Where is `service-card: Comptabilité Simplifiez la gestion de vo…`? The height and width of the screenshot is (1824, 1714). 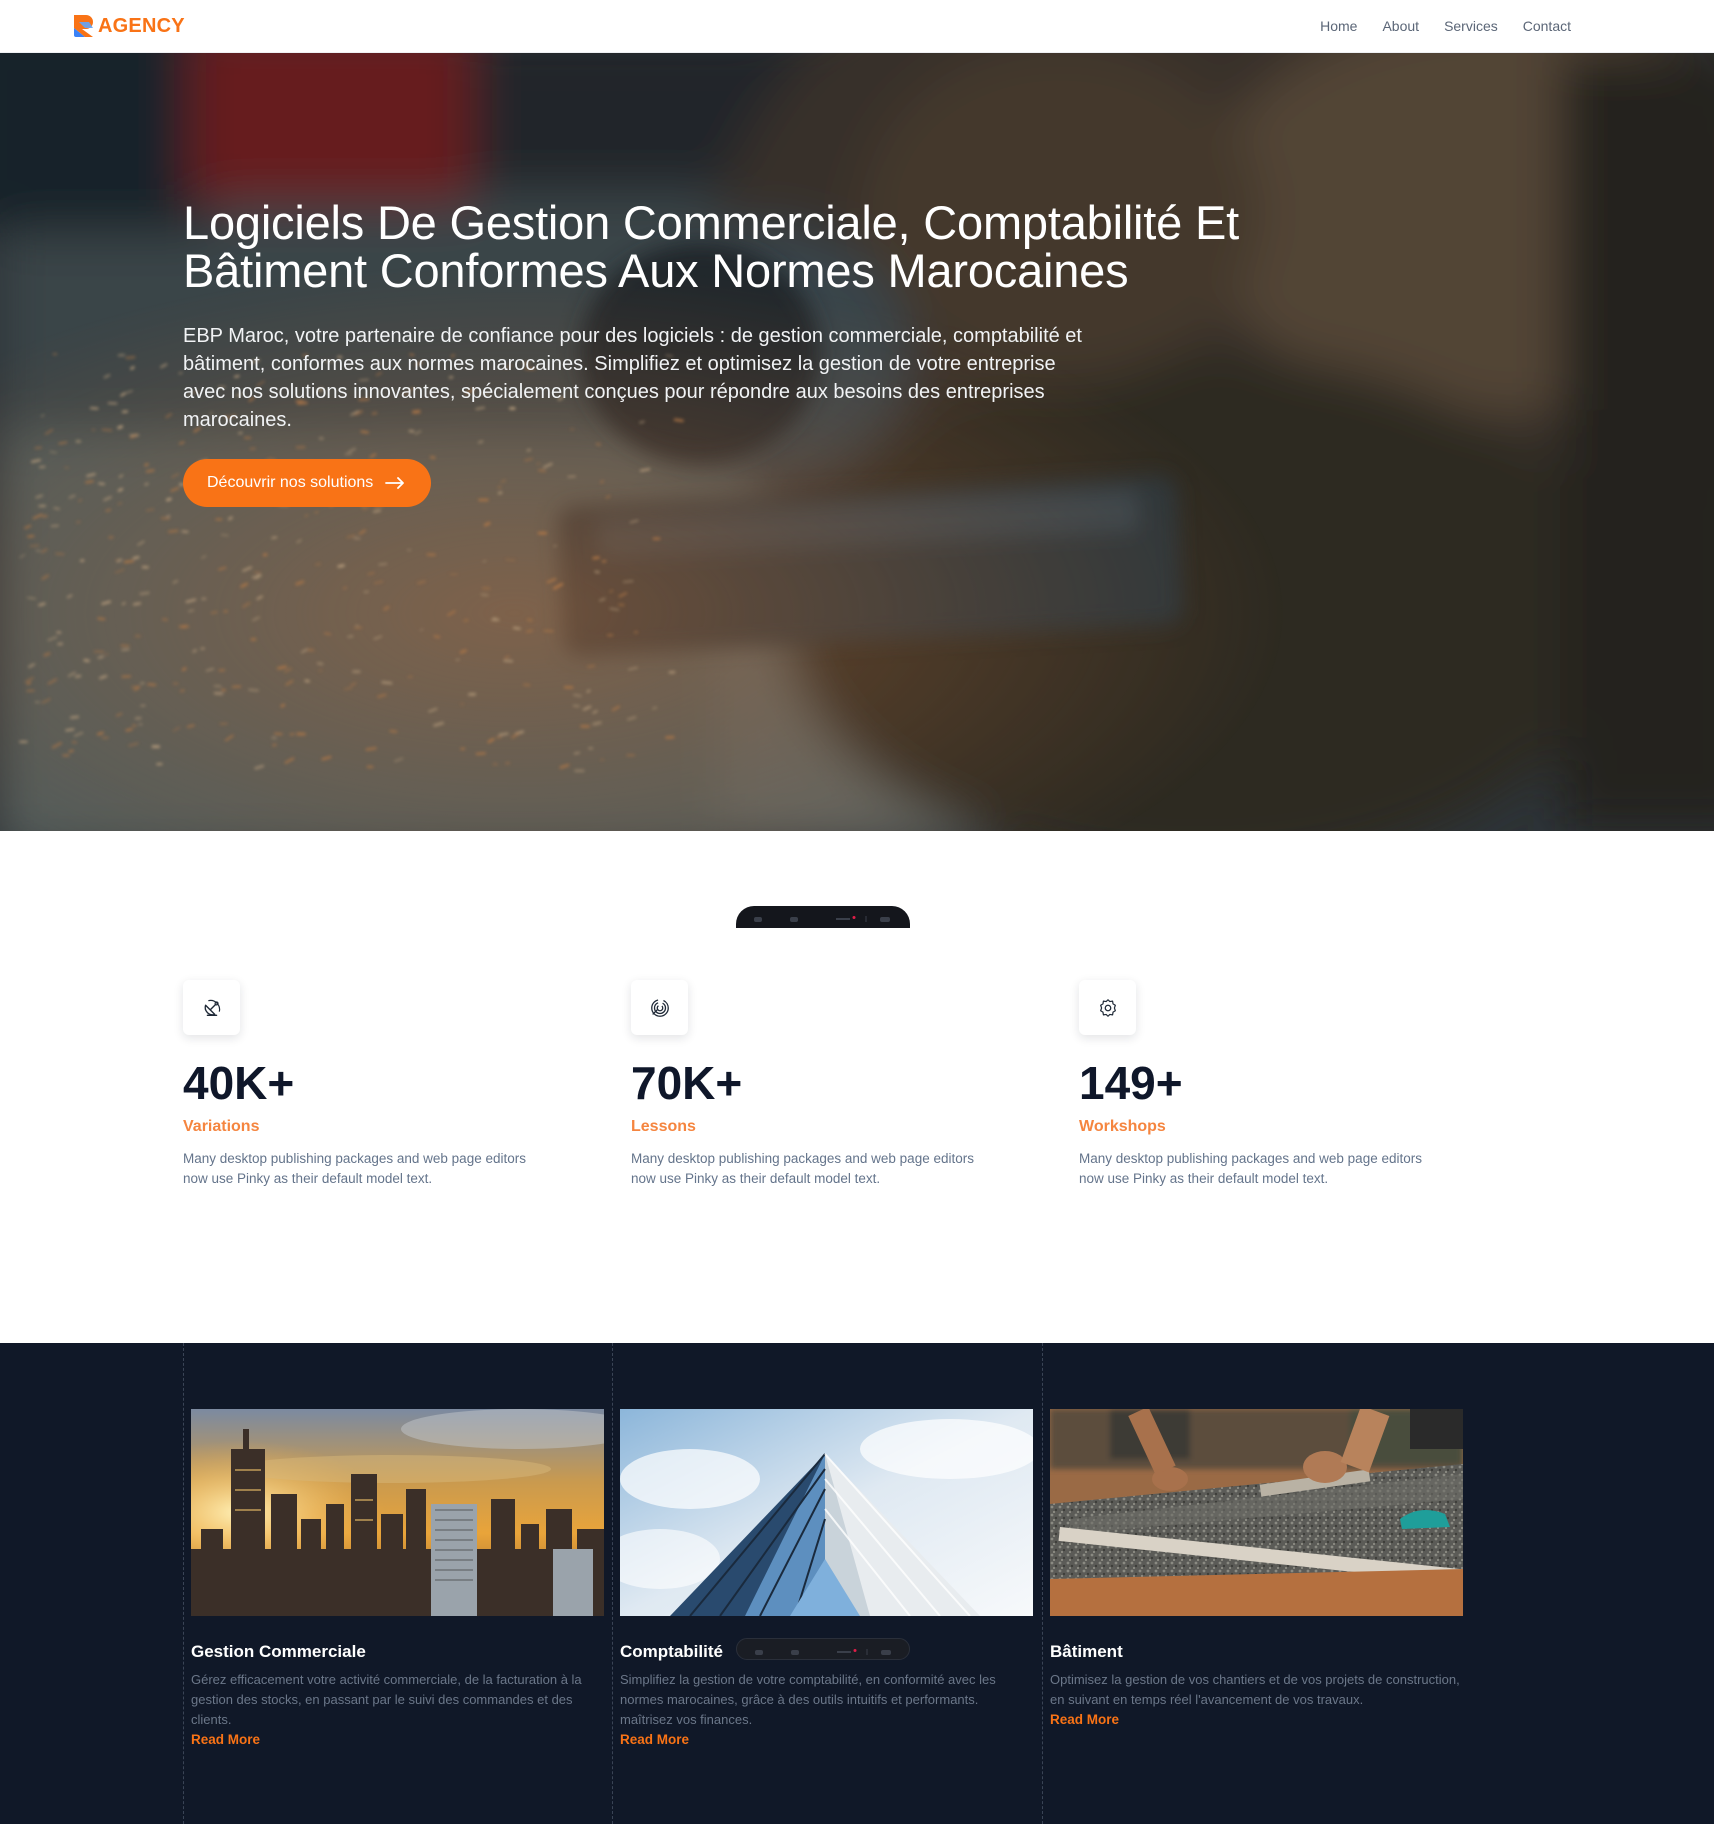 service-card: Comptabilité Simplifiez la gestion de vo… is located at coordinates (826, 1579).